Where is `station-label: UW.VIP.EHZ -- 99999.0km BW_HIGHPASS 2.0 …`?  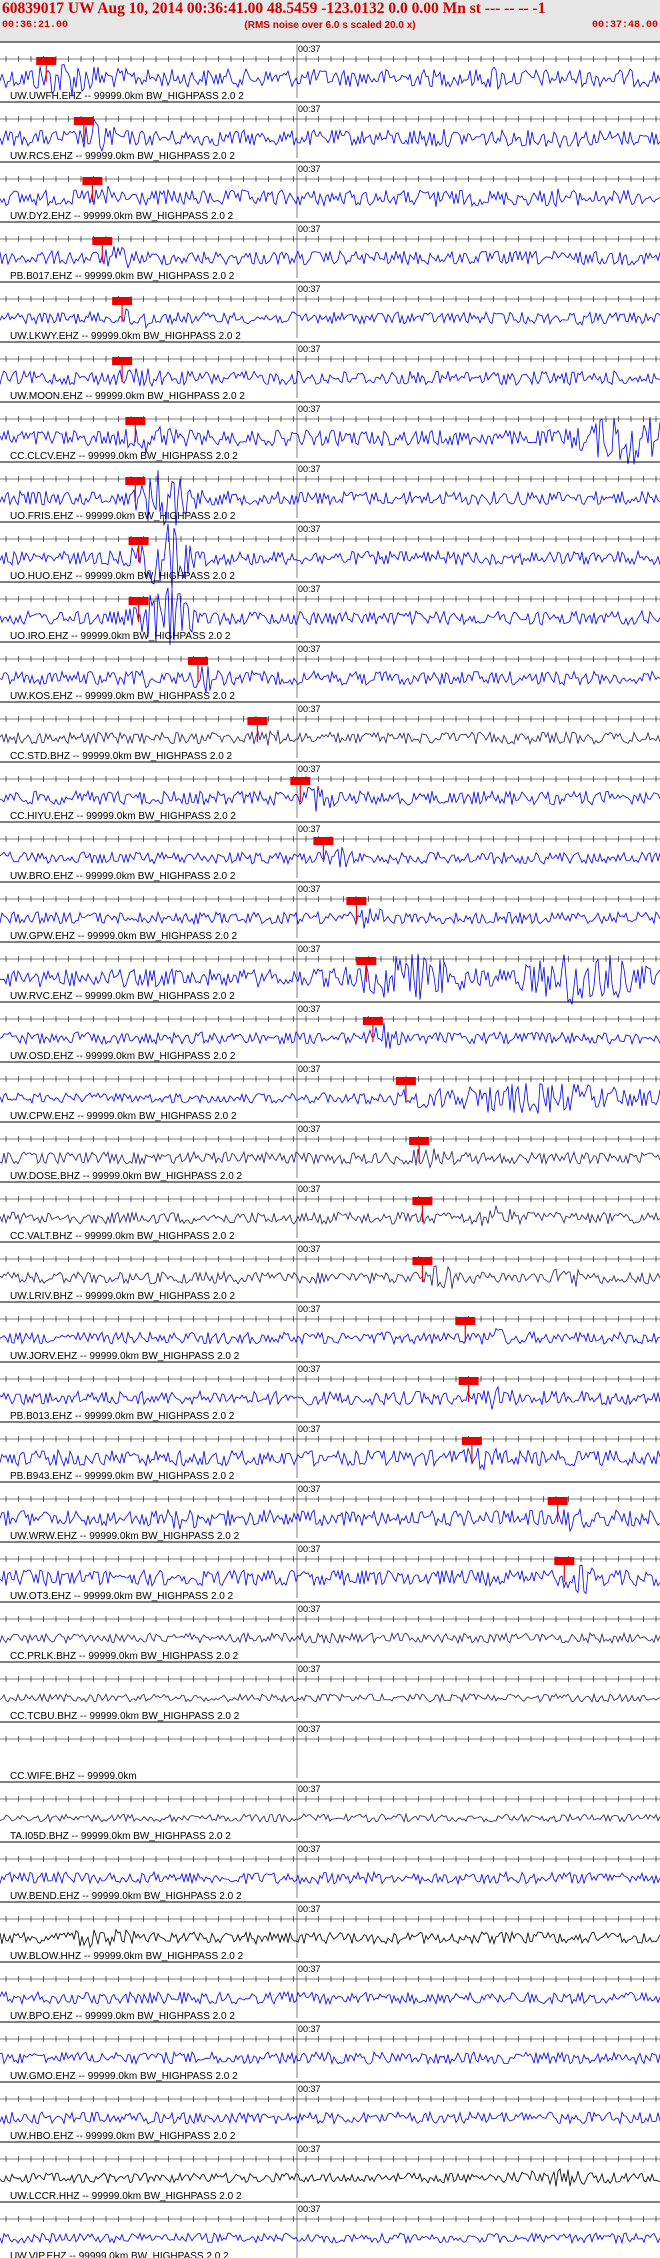 station-label: UW.VIP.EHZ -- 99999.0km BW_HIGHPASS 2.0 … is located at coordinates (119, 2254).